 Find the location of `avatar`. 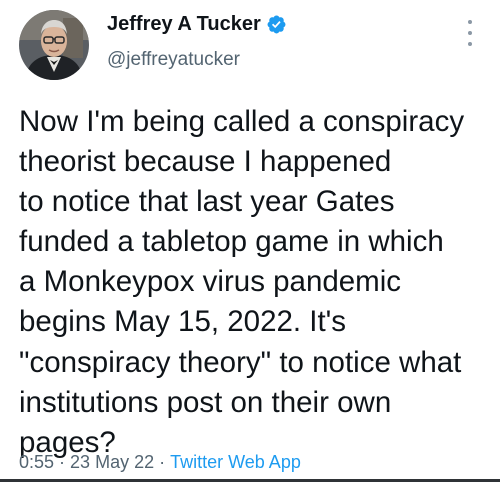

avatar is located at coordinates (54, 45).